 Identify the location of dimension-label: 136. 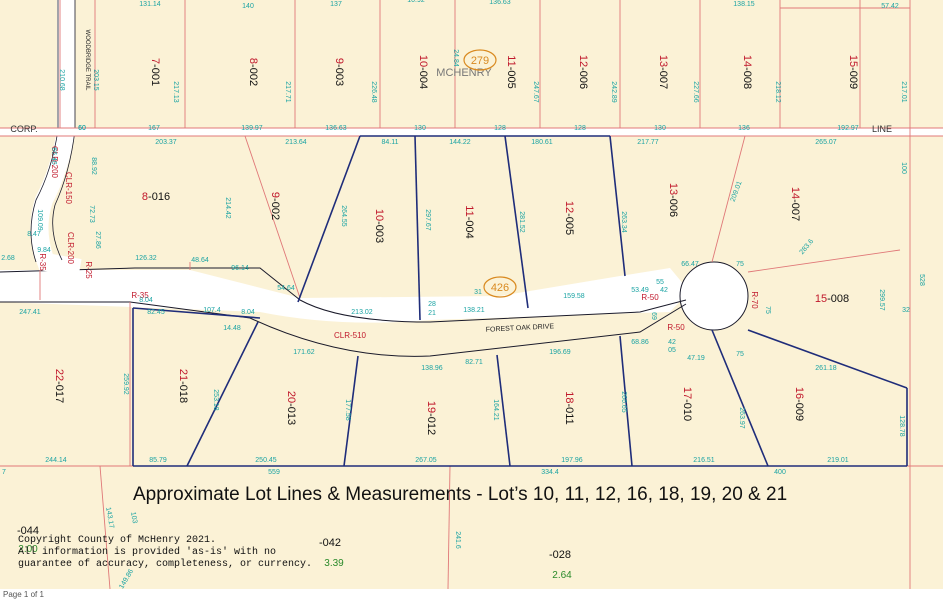
(744, 128).